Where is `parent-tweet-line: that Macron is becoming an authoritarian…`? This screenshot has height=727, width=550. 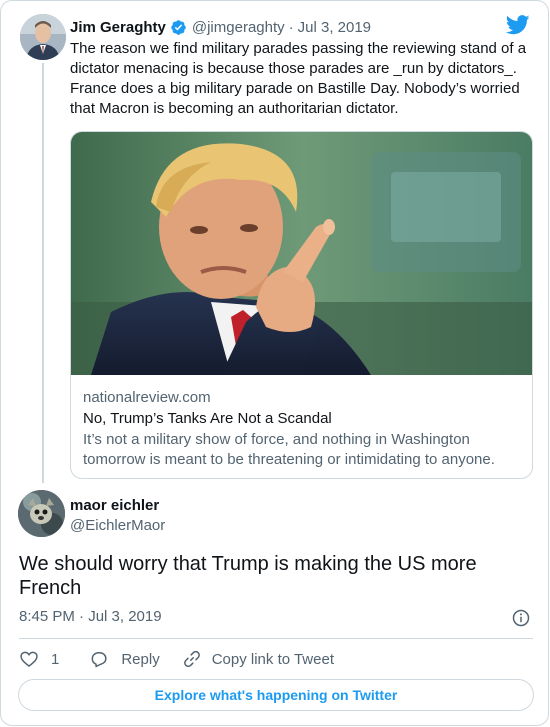 parent-tweet-line: that Macron is becoming an authoritarian… is located at coordinates (234, 108).